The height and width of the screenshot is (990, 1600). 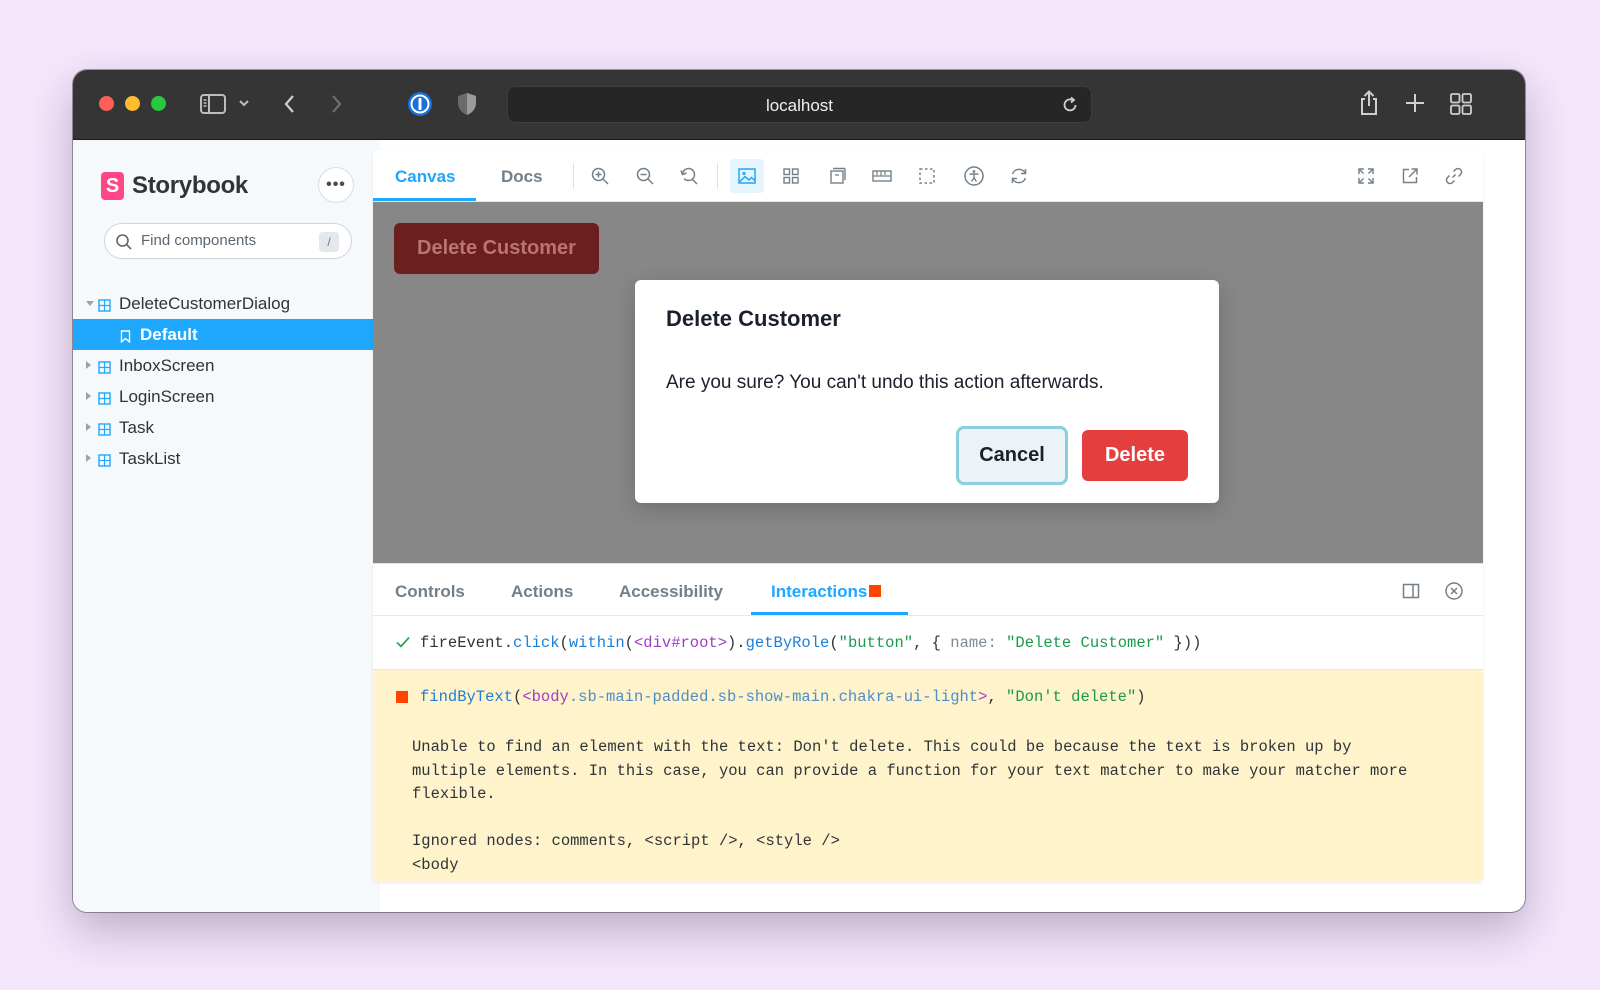 I want to click on search-input, so click(x=226, y=240).